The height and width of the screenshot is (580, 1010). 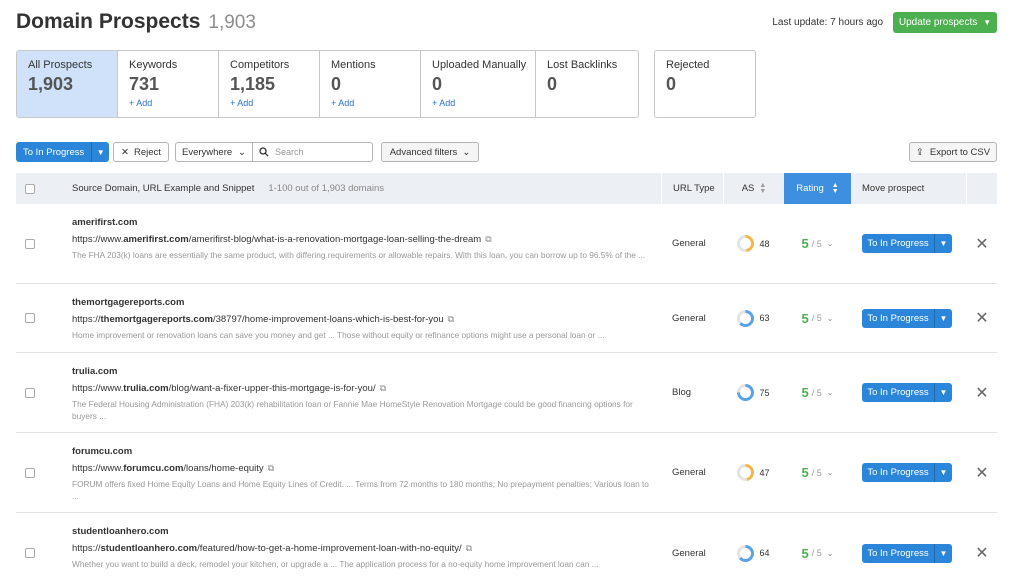 What do you see at coordinates (163, 188) in the screenshot?
I see `header-source-label: Source Domain, URL Example and Snippet` at bounding box center [163, 188].